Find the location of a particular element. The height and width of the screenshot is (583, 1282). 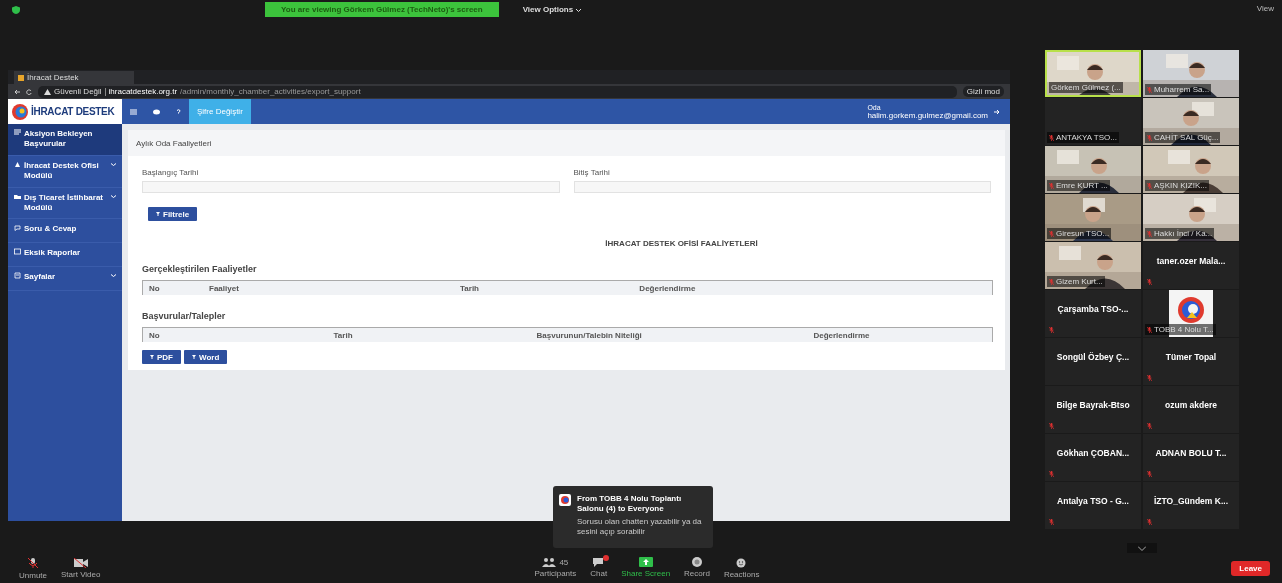

record-icon is located at coordinates (696, 562).